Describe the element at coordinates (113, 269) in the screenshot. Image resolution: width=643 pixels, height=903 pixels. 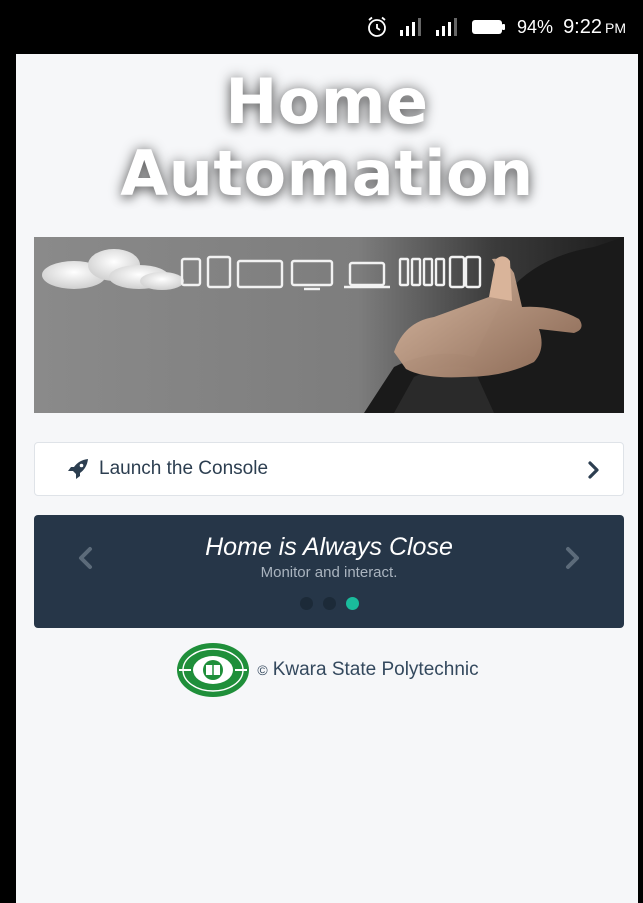
I see `cloud-icon` at that location.